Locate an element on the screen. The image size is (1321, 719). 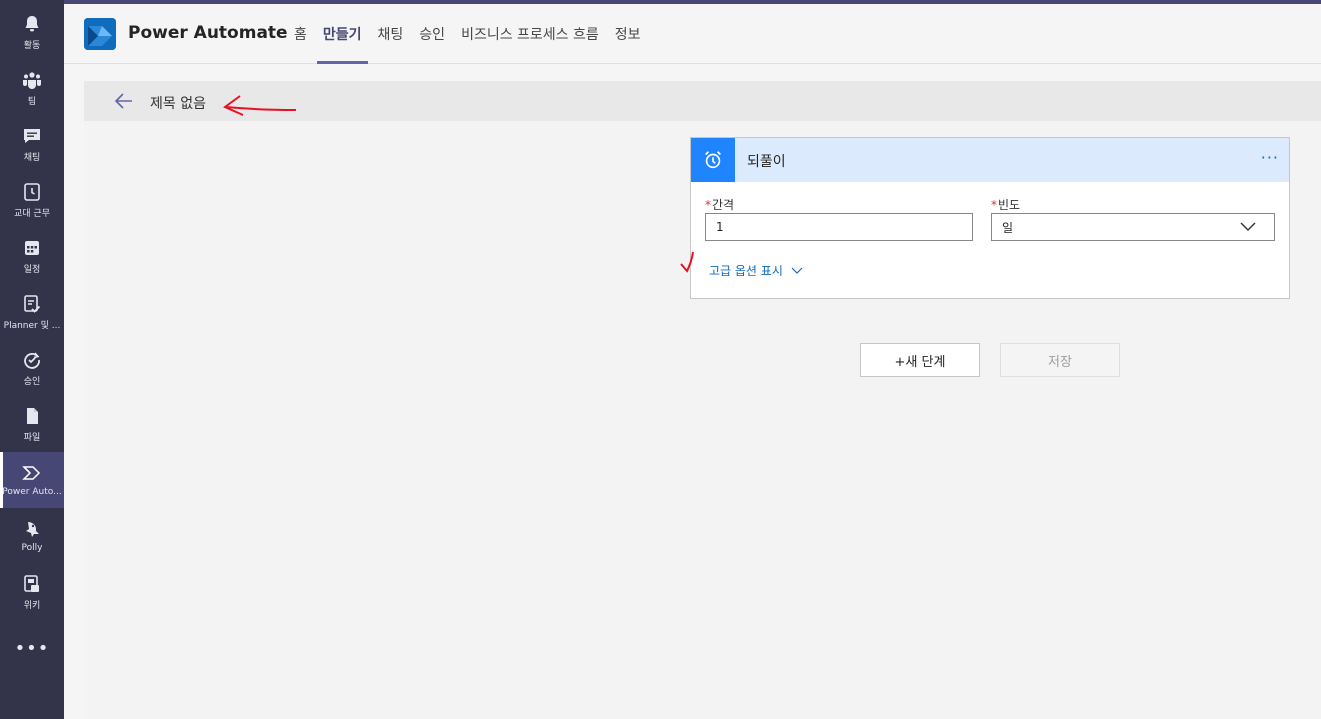
interval-value: 1 is located at coordinates (720, 227).